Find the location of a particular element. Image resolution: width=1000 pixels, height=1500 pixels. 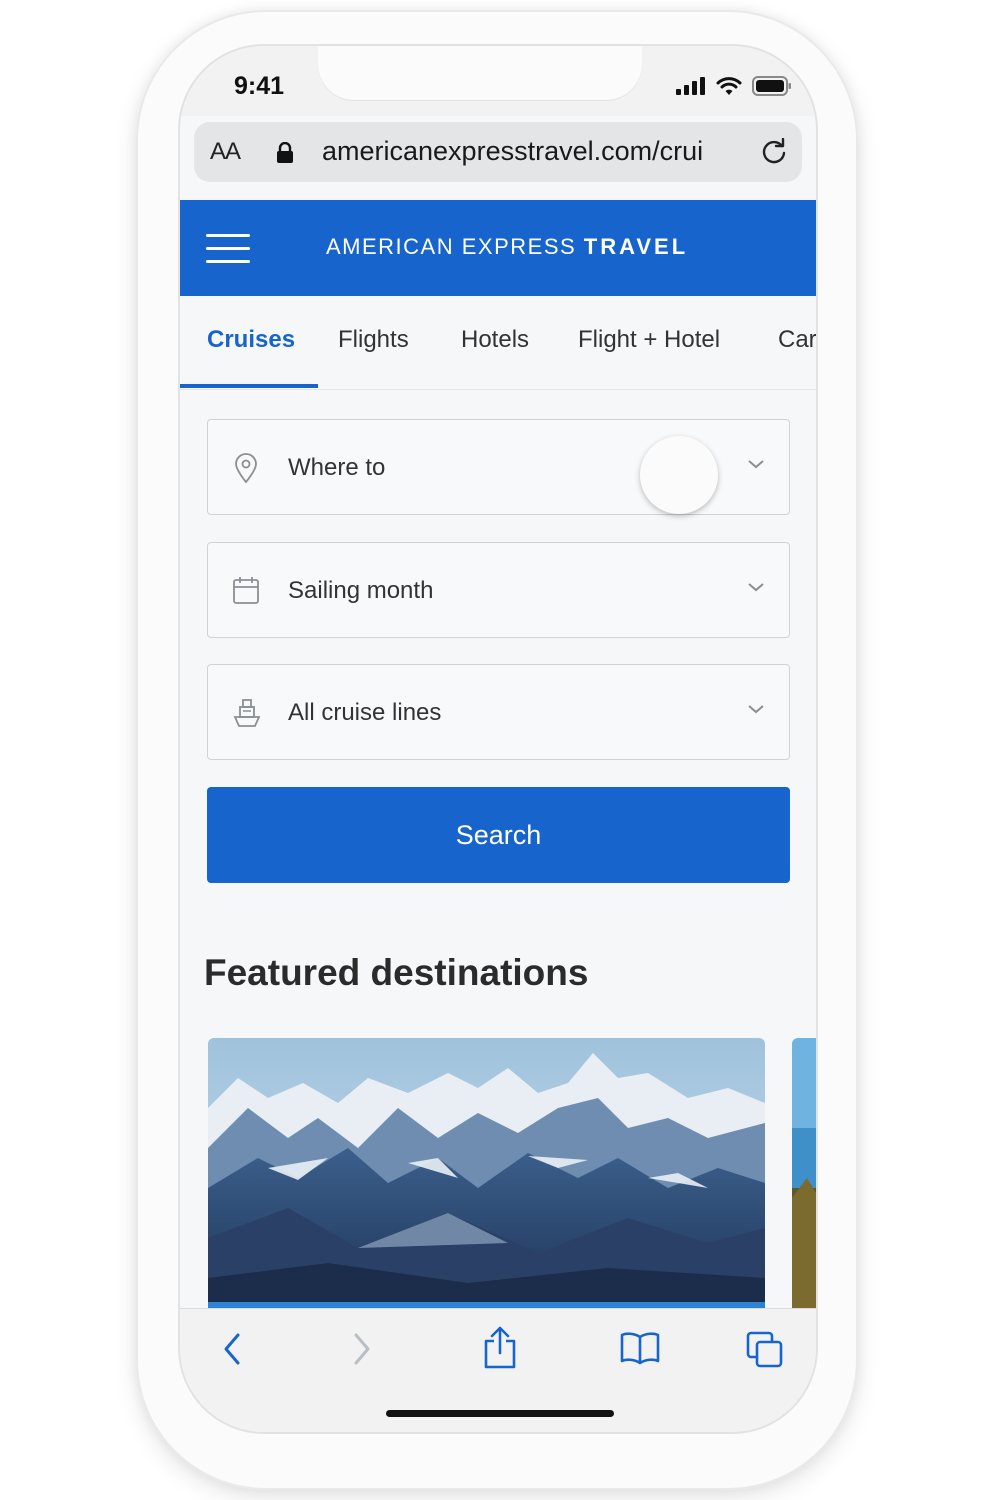

active-tab-indicator is located at coordinates (249, 386).